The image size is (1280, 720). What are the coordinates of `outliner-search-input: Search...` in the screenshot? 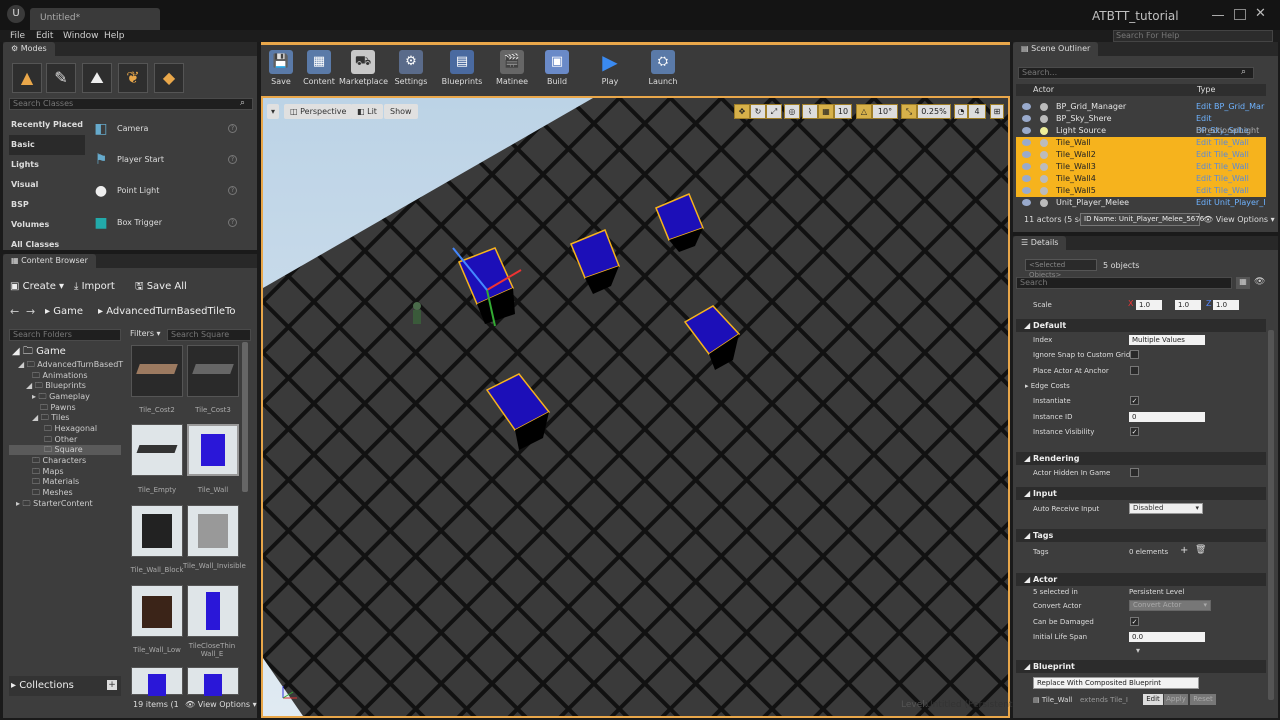 It's located at (1136, 73).